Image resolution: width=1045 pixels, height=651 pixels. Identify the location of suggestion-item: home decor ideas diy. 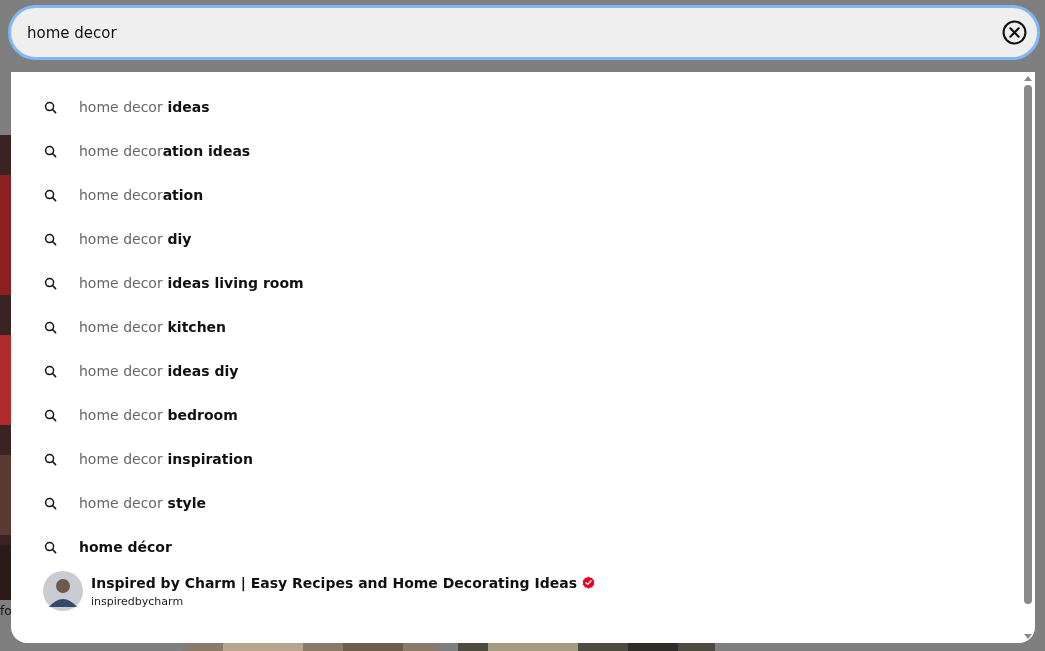
(517, 371).